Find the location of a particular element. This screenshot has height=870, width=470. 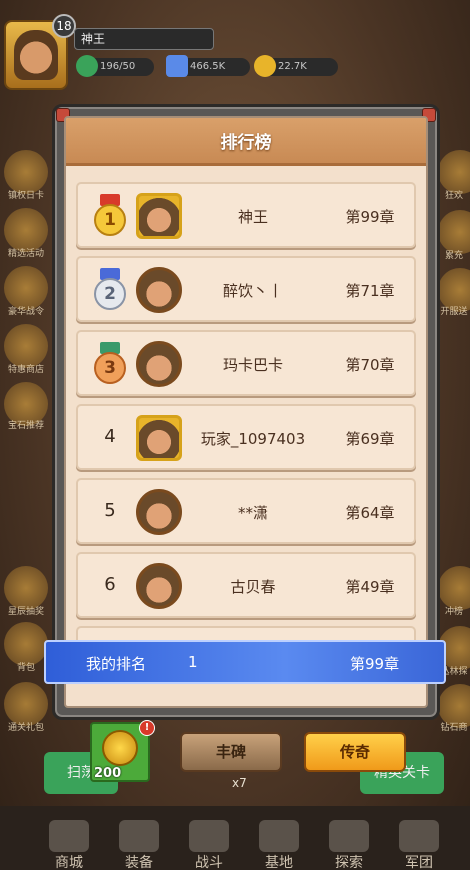

reward-count: 200 is located at coordinates (108, 773).